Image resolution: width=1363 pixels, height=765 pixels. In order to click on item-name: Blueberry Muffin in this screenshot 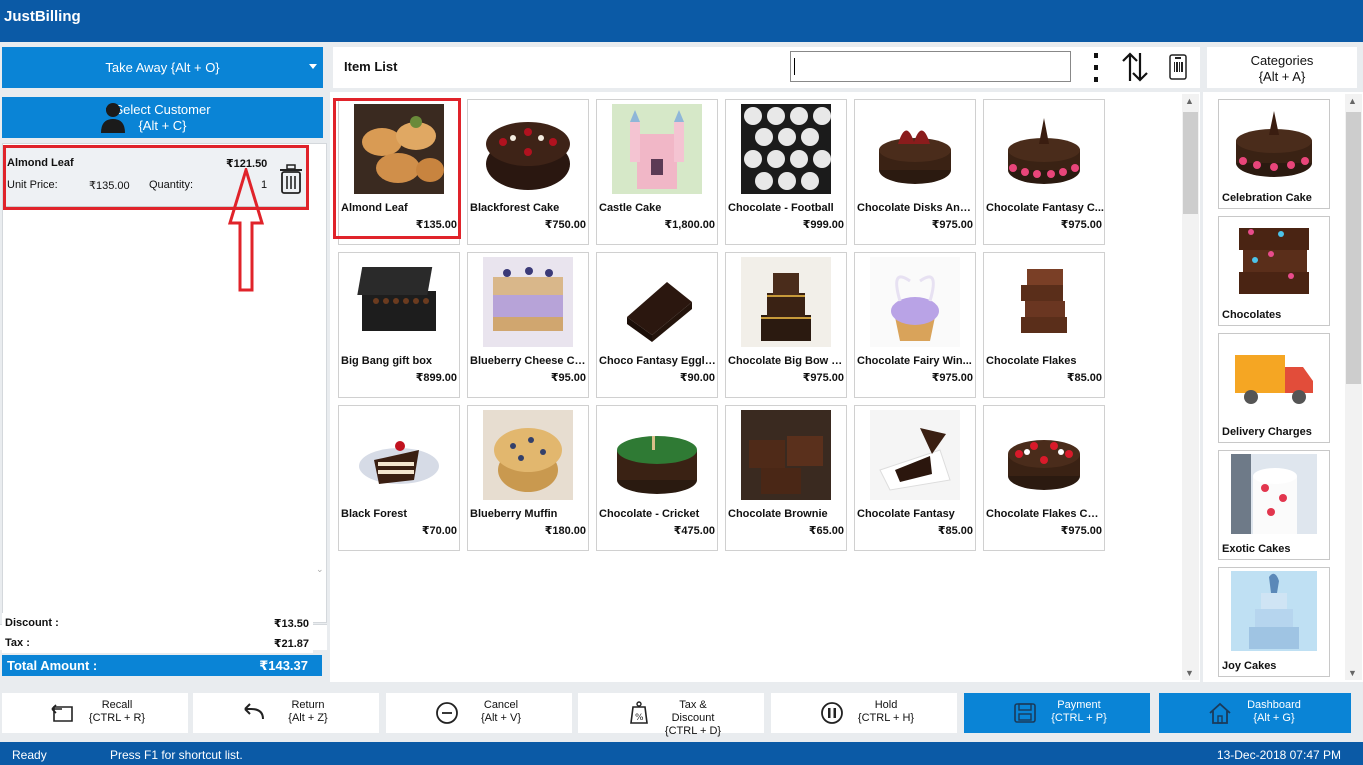, I will do `click(514, 514)`.